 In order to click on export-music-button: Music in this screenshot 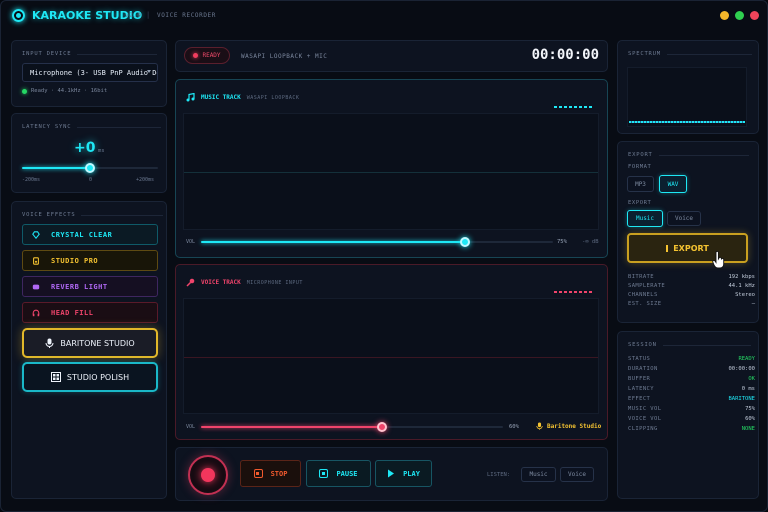, I will do `click(645, 218)`.